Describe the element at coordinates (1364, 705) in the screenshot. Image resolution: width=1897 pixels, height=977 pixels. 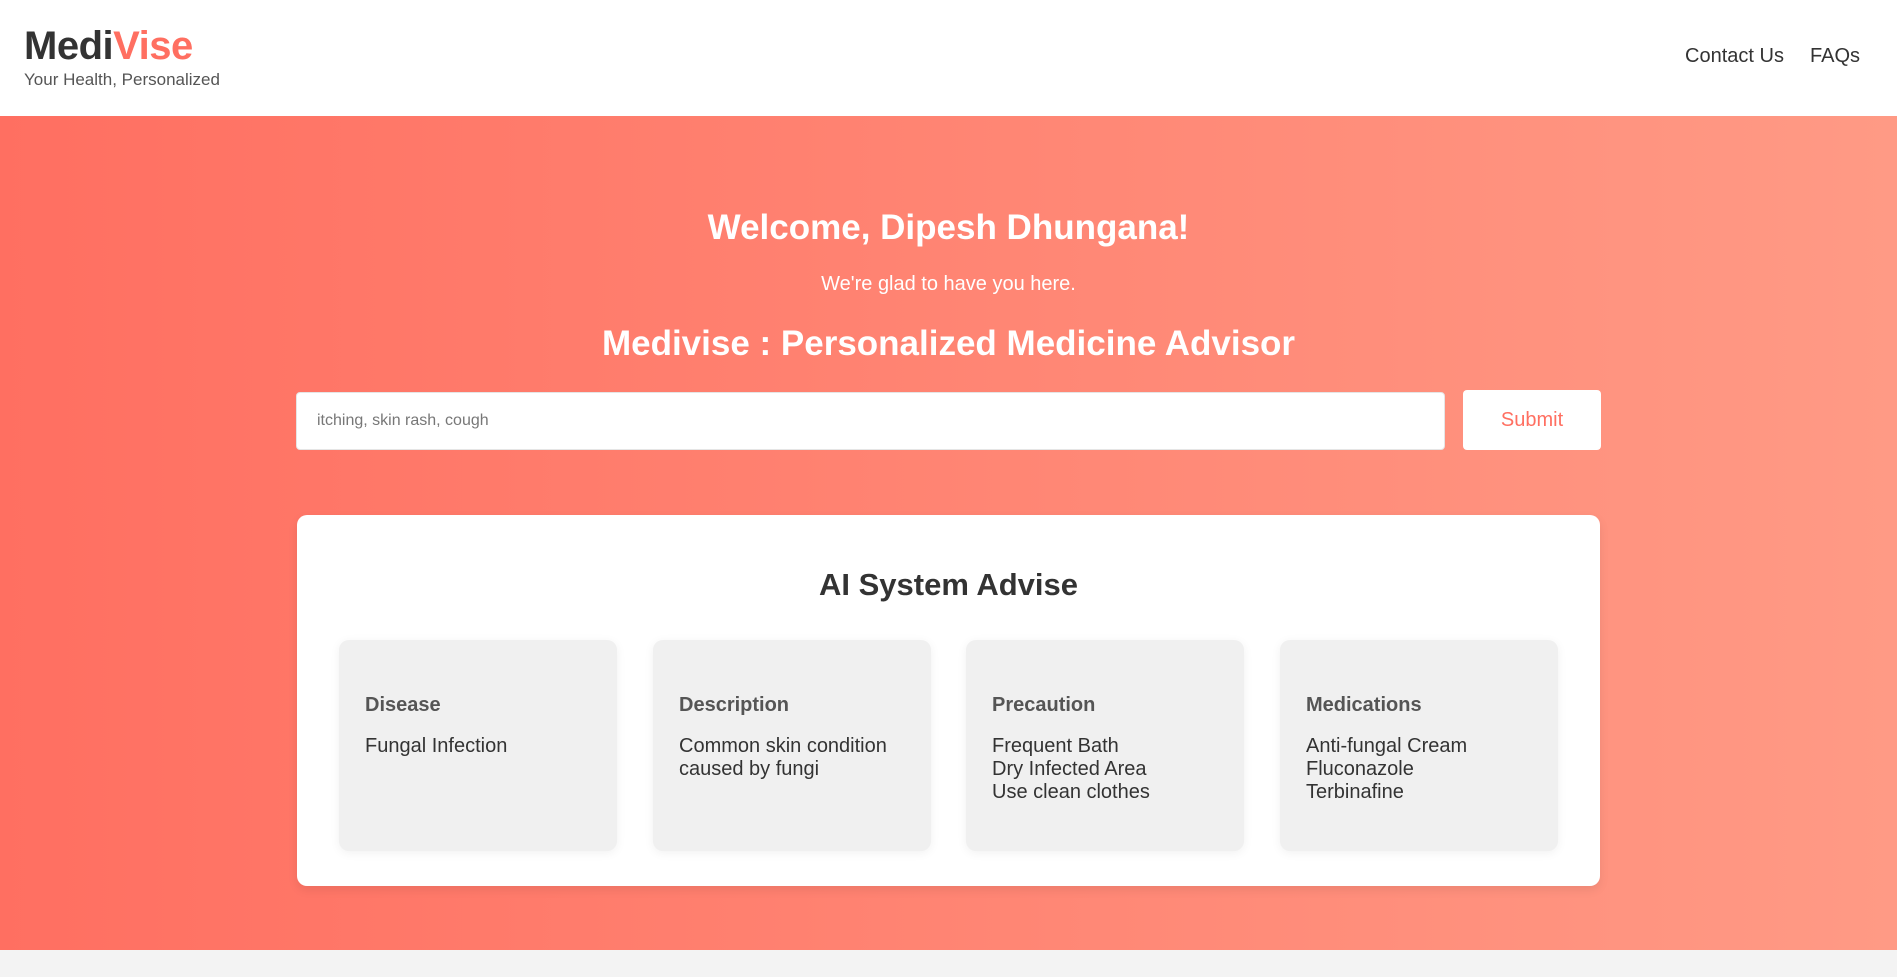
I see `medications-card-title: Medications` at that location.